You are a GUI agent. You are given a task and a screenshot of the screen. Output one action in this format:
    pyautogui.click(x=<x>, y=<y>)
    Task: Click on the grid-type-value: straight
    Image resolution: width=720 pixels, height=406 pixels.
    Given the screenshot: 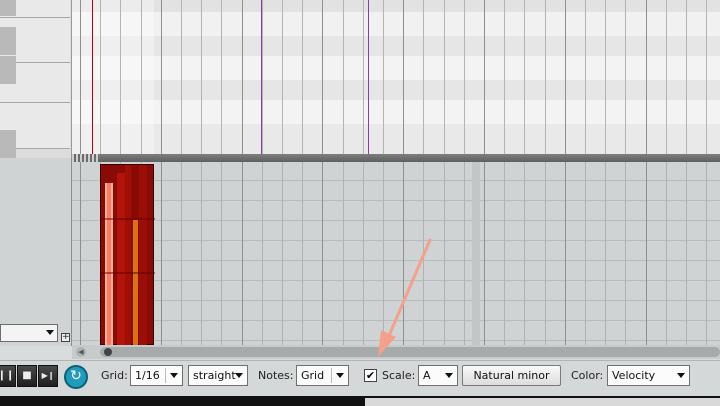 What is the action you would take?
    pyautogui.click(x=214, y=375)
    